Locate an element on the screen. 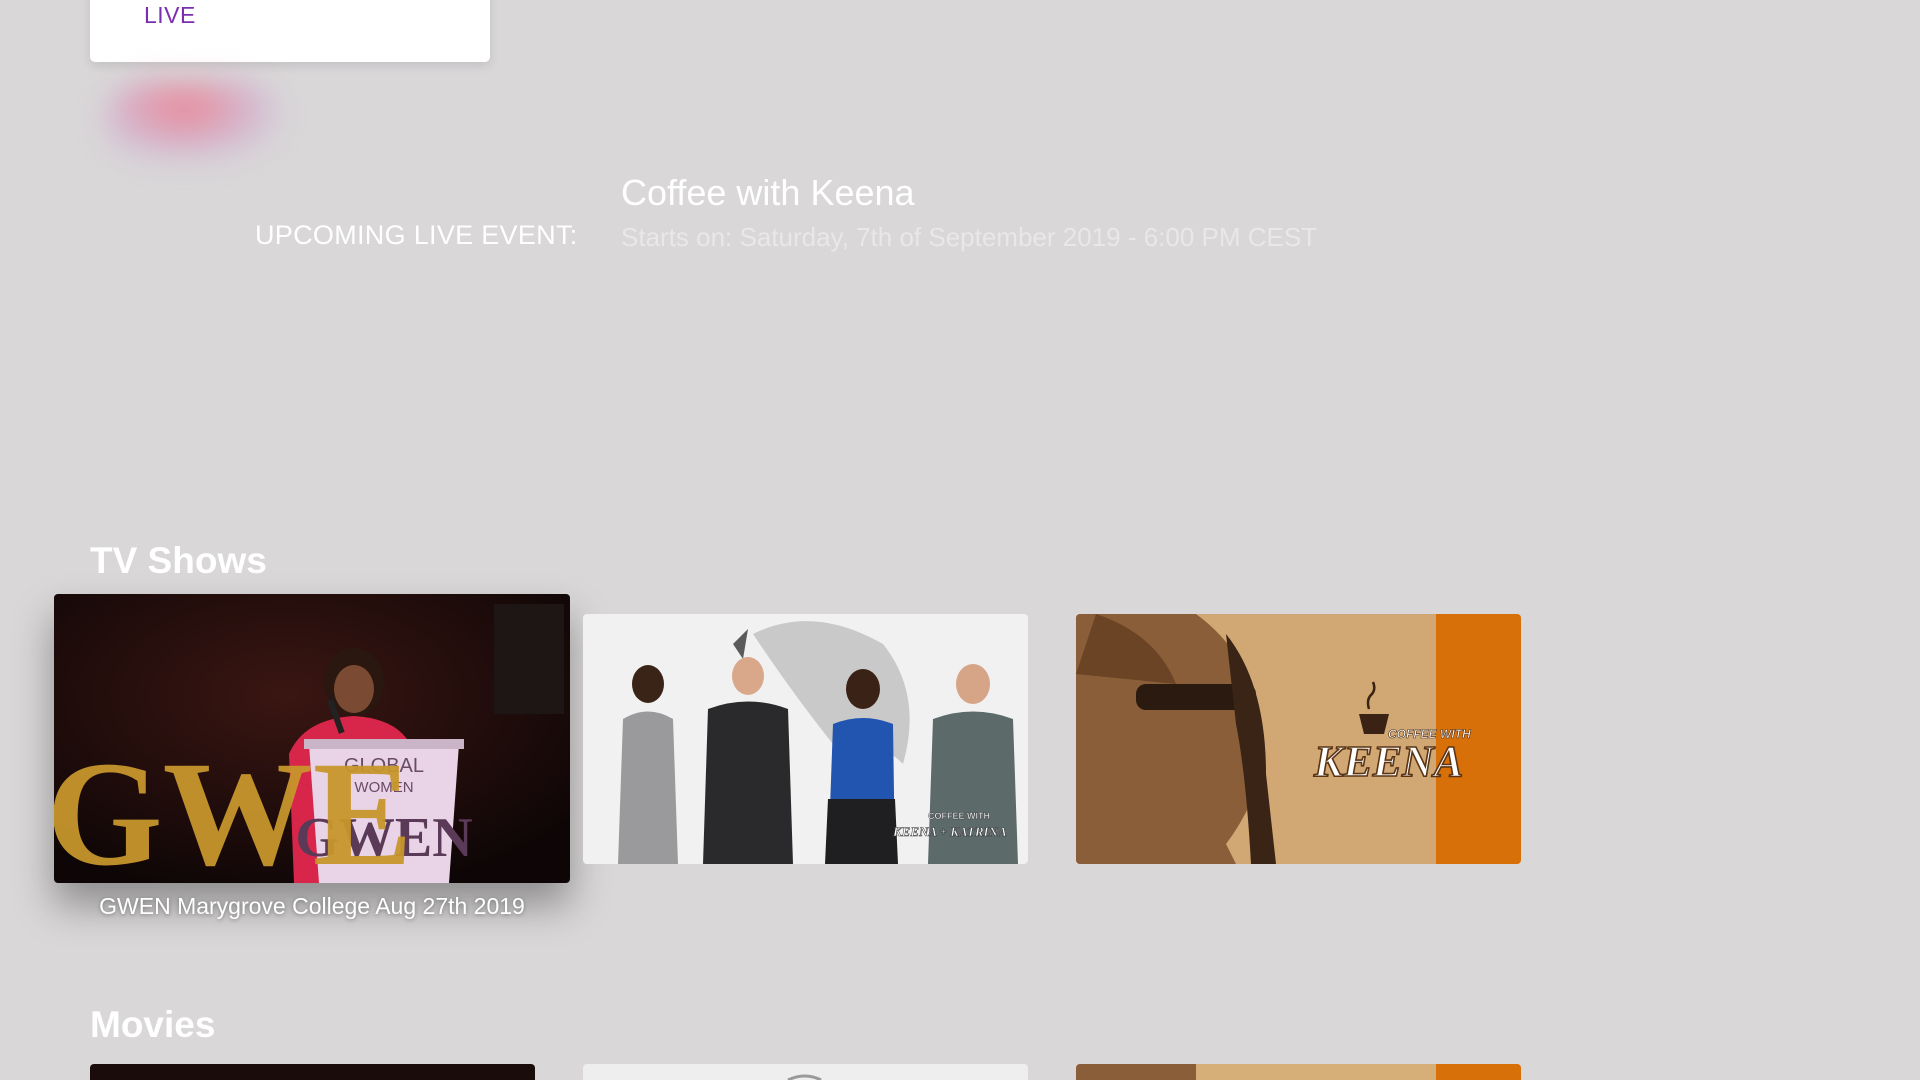 This screenshot has width=1920, height=1080. upcoming-event-title: Coffee with Keena is located at coordinates (768, 193).